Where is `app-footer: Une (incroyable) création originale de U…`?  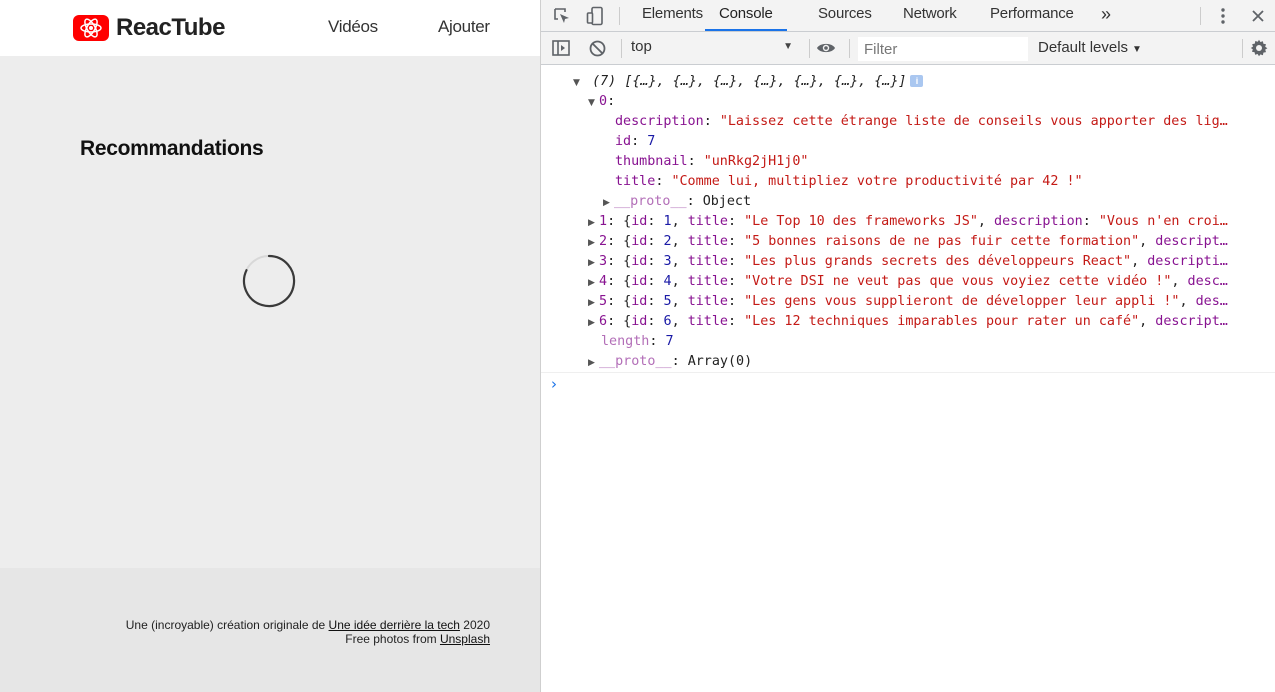 app-footer: Une (incroyable) création originale de U… is located at coordinates (270, 630).